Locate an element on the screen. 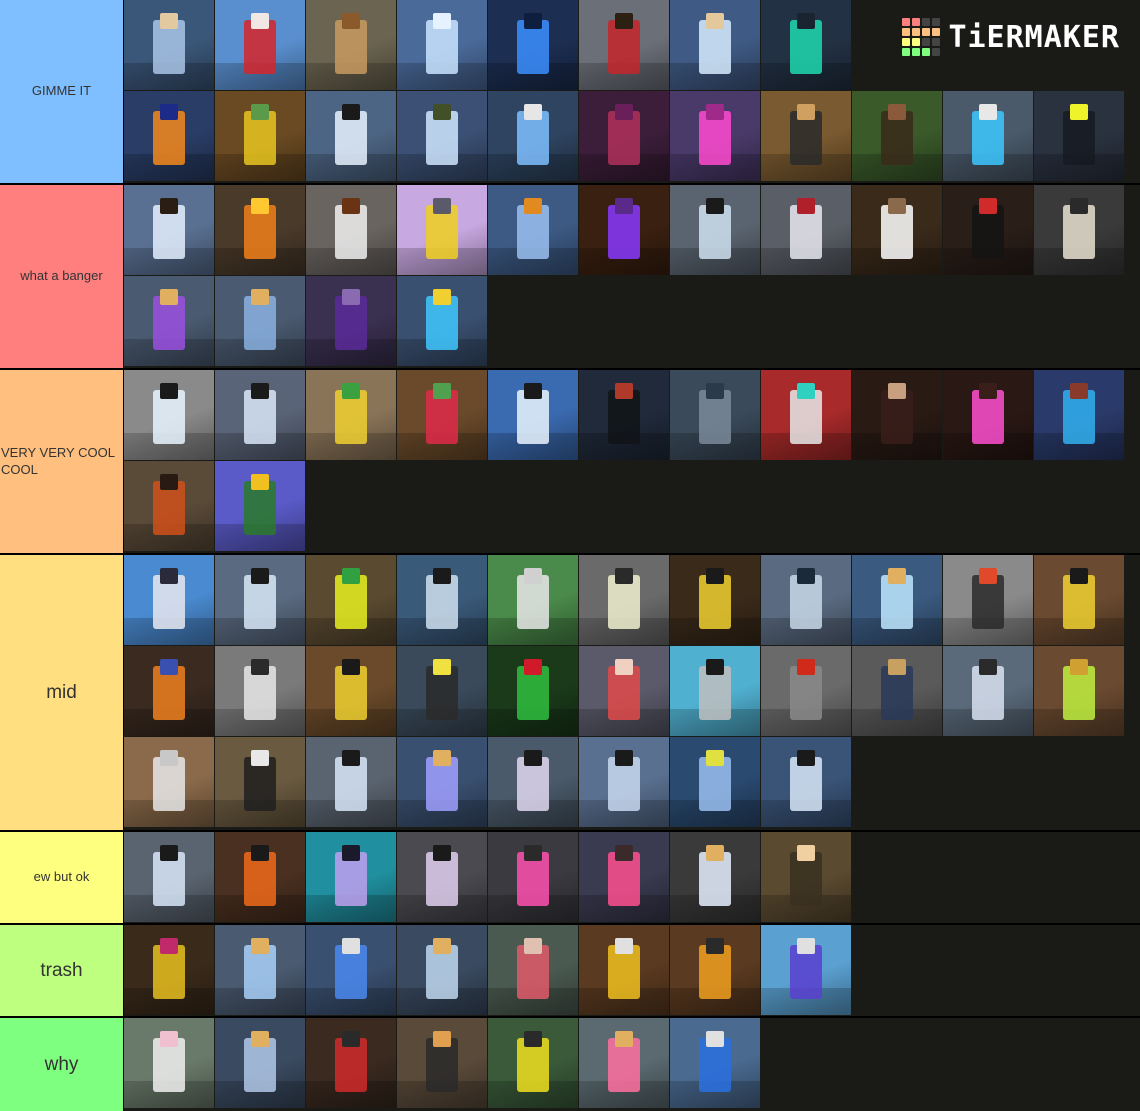 This screenshot has height=1111, width=1140. tier-label: why is located at coordinates (62, 1064).